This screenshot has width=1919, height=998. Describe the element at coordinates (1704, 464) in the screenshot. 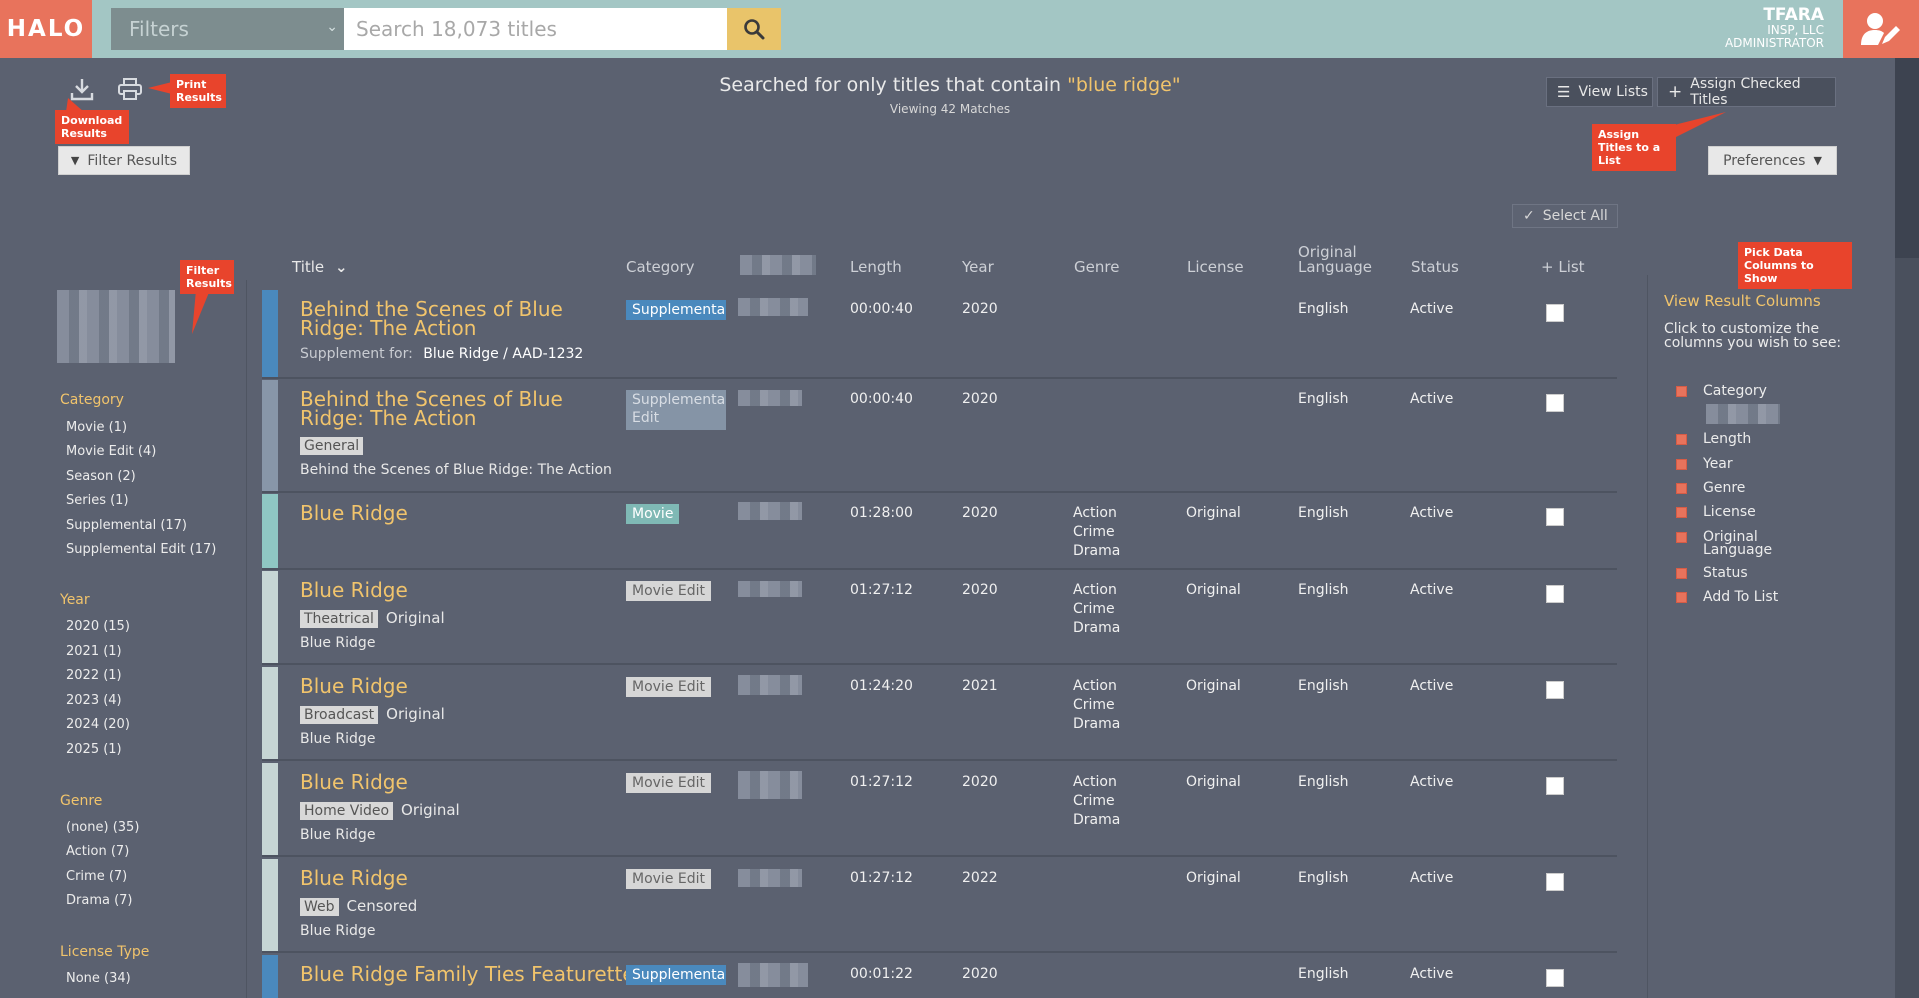

I see `column-toggle-year: Year` at that location.